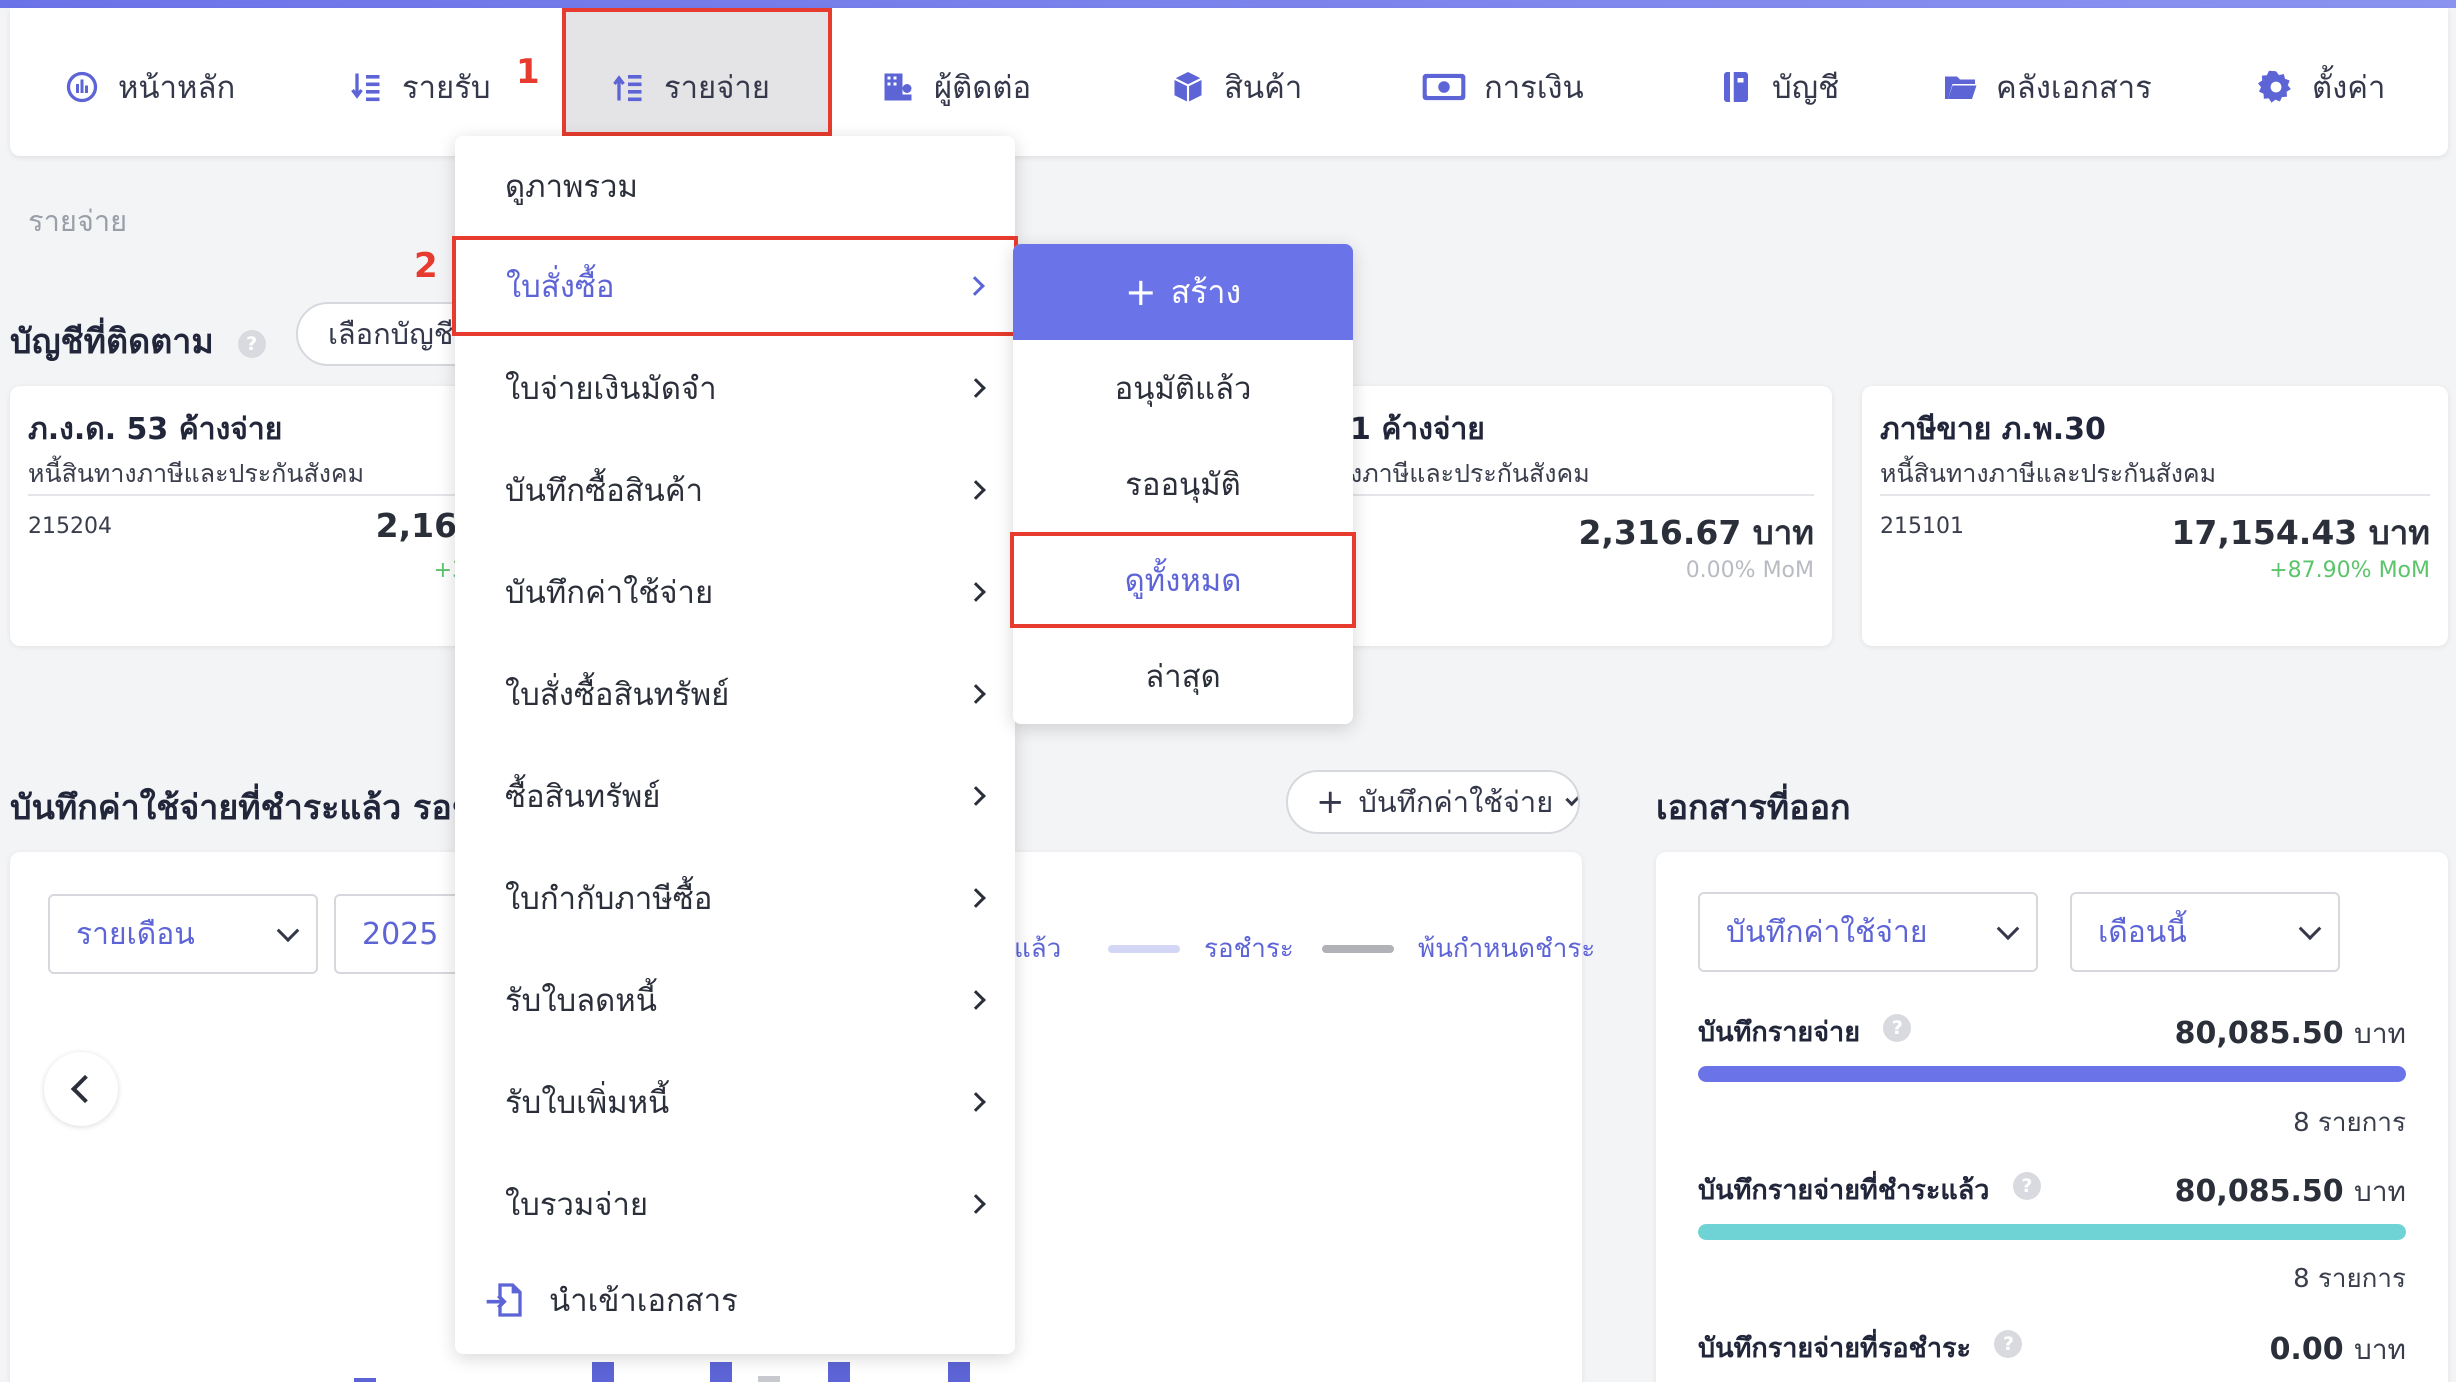 This screenshot has width=2456, height=1382. I want to click on gear-icon, so click(2276, 87).